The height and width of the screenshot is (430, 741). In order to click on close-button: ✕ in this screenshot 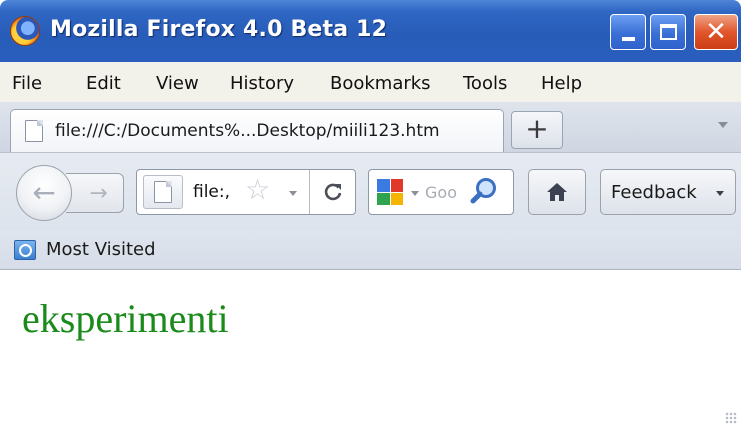, I will do `click(716, 32)`.